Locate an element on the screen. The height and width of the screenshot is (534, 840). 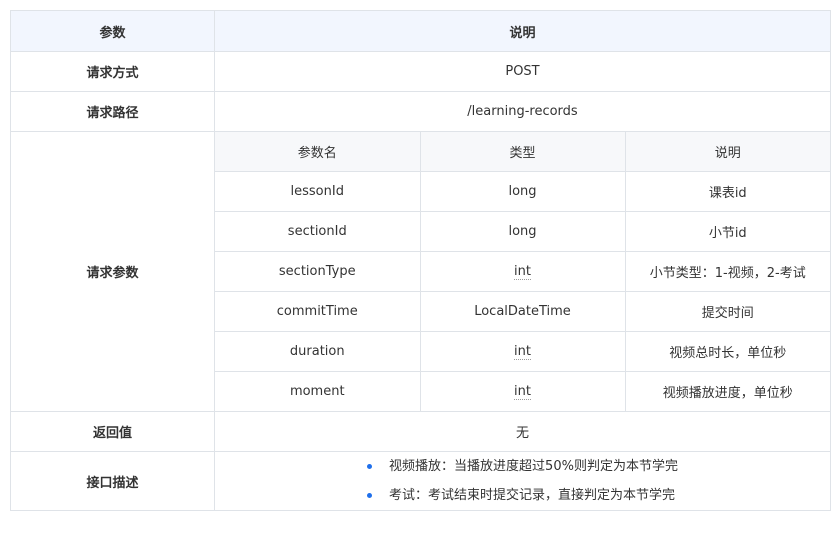
desc-column-header: 说明 is located at coordinates (522, 31).